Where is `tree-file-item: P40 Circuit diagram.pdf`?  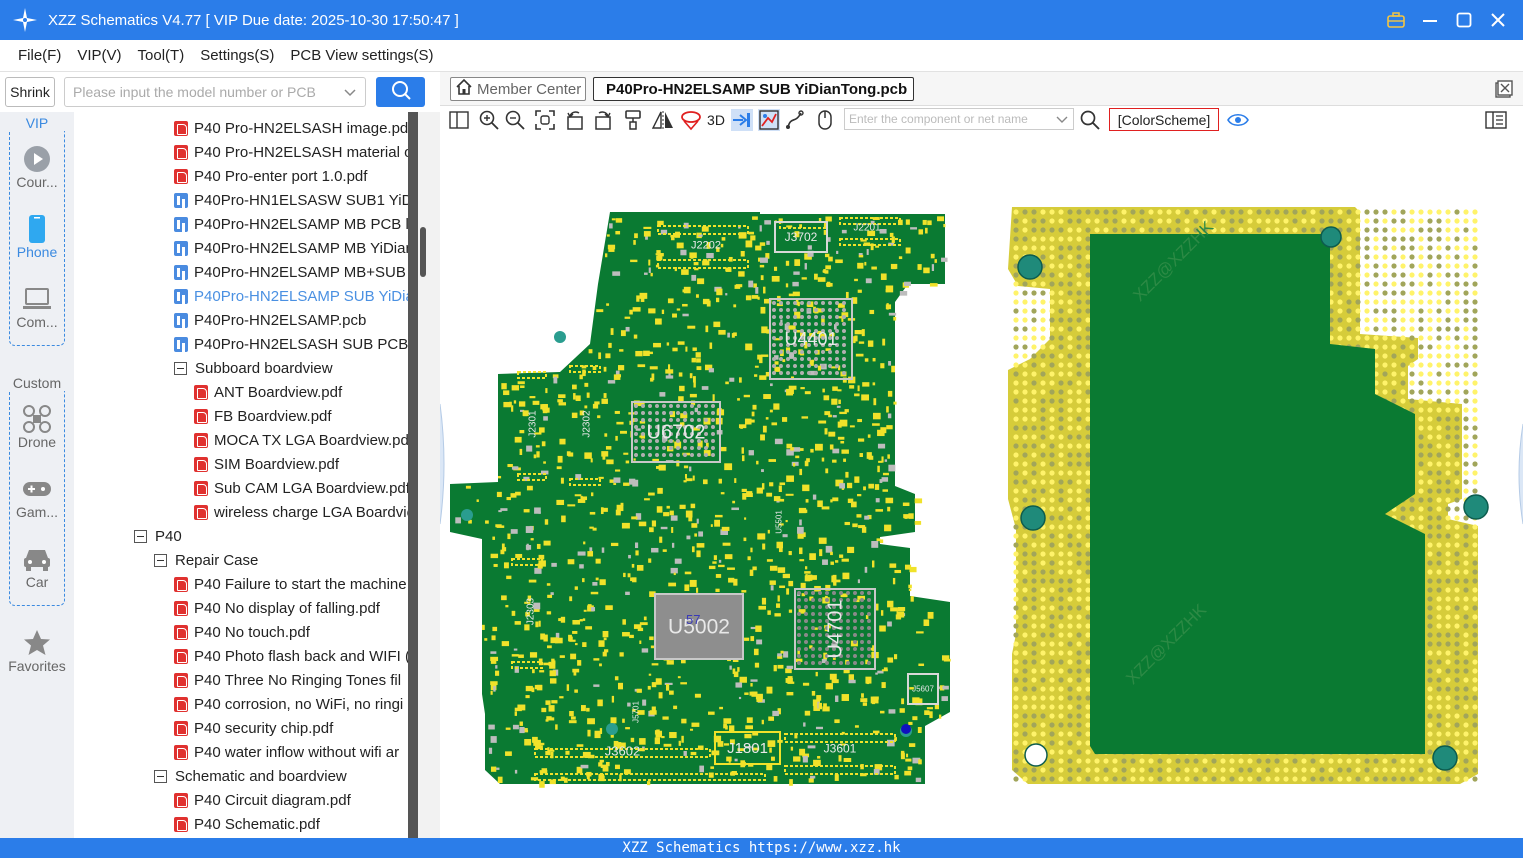
tree-file-item: P40 Circuit diagram.pdf is located at coordinates (262, 800).